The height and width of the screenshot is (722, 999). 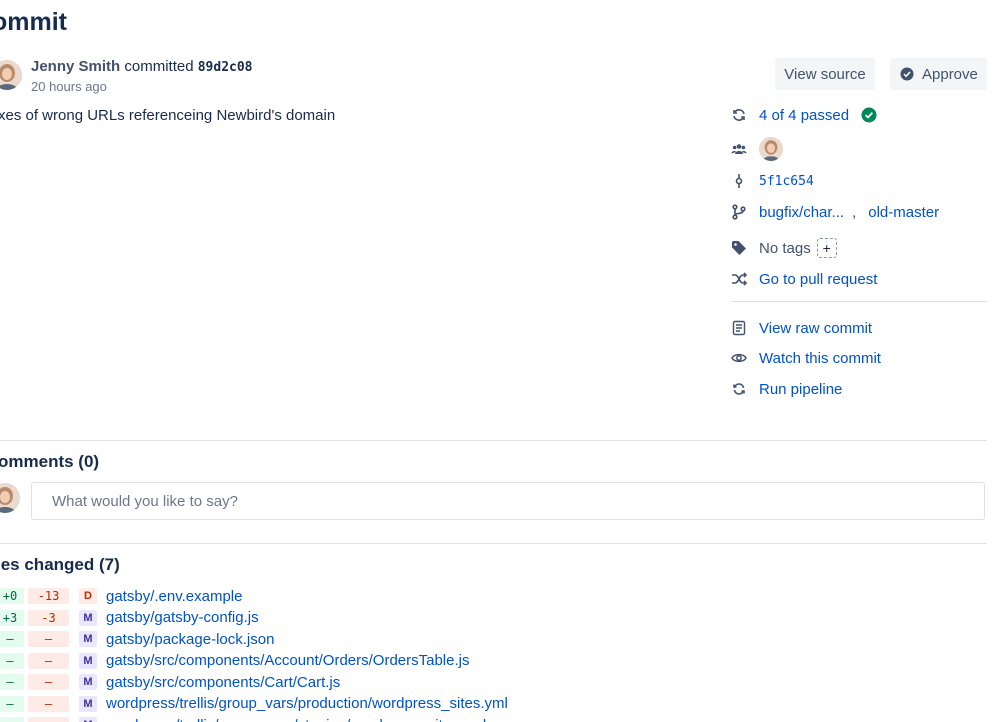 I want to click on approve-button: Approve, so click(x=938, y=74).